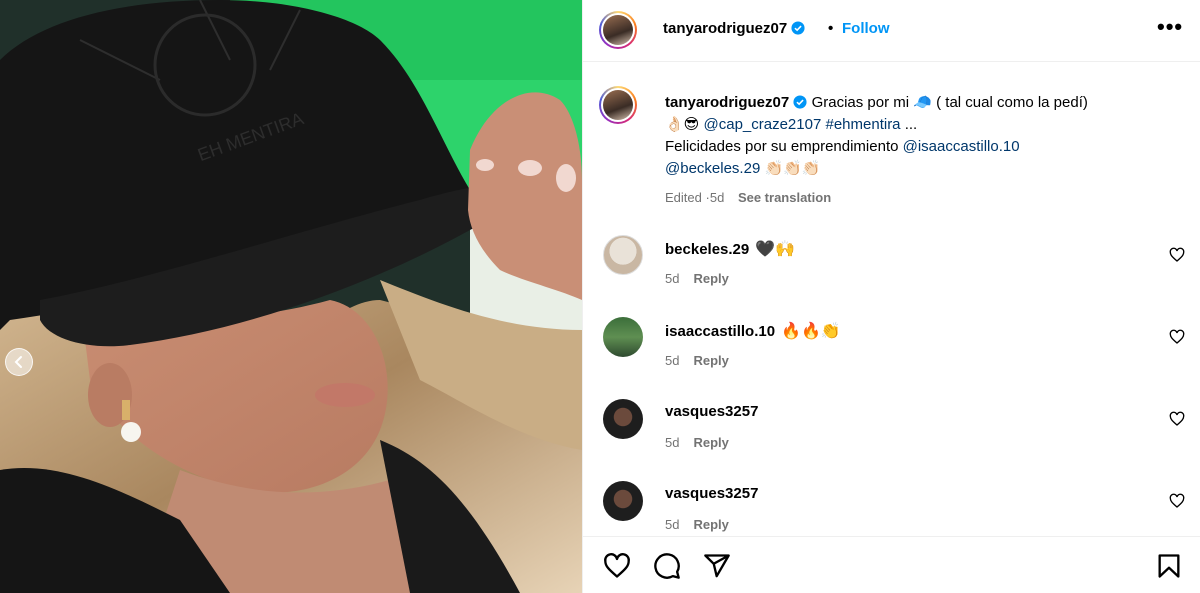 This screenshot has height=593, width=1200. Describe the element at coordinates (707, 249) in the screenshot. I see `comment-username: beckeles.29` at that location.